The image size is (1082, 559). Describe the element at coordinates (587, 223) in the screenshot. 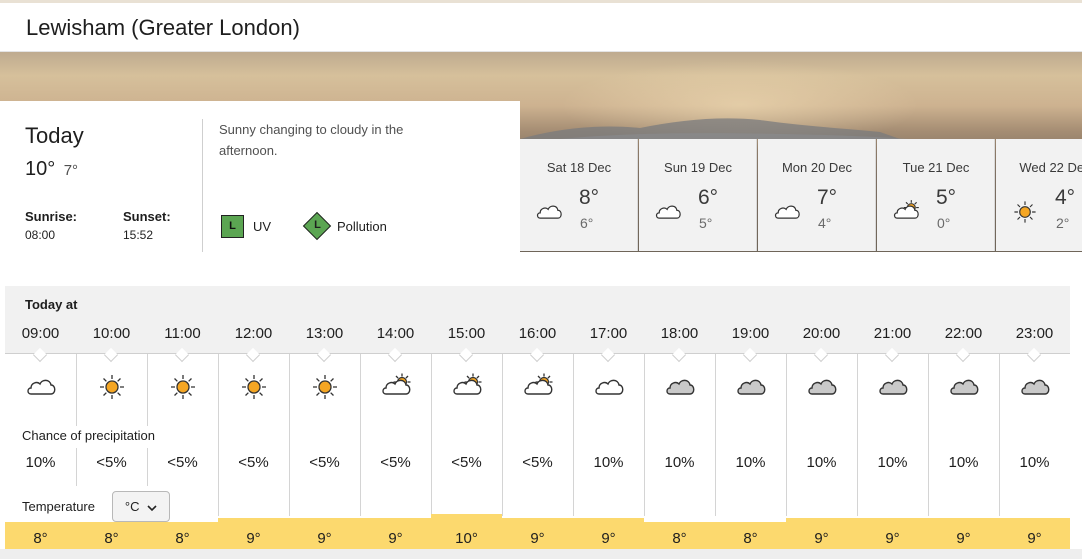

I see `forecast-low-temp: 6°` at that location.